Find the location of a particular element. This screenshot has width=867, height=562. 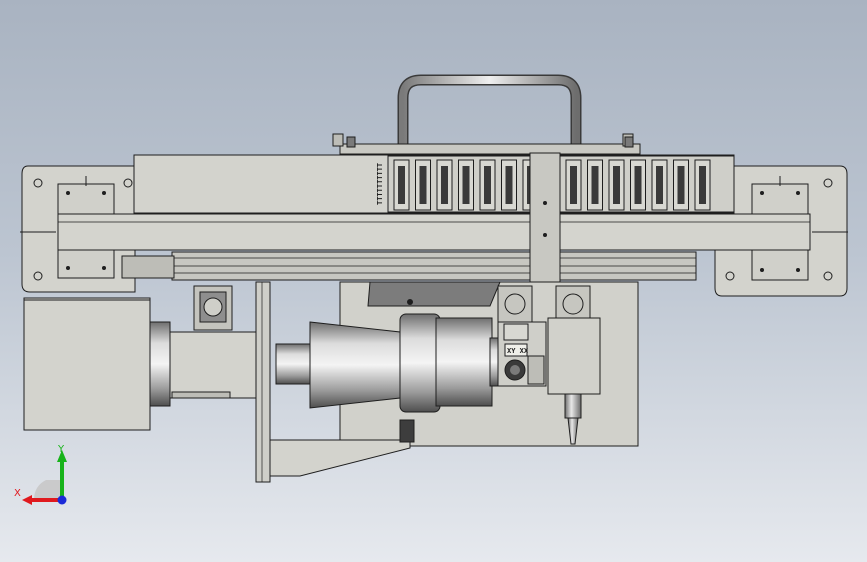

main-beam: TTTTTTTTTT is located at coordinates (434, 184).